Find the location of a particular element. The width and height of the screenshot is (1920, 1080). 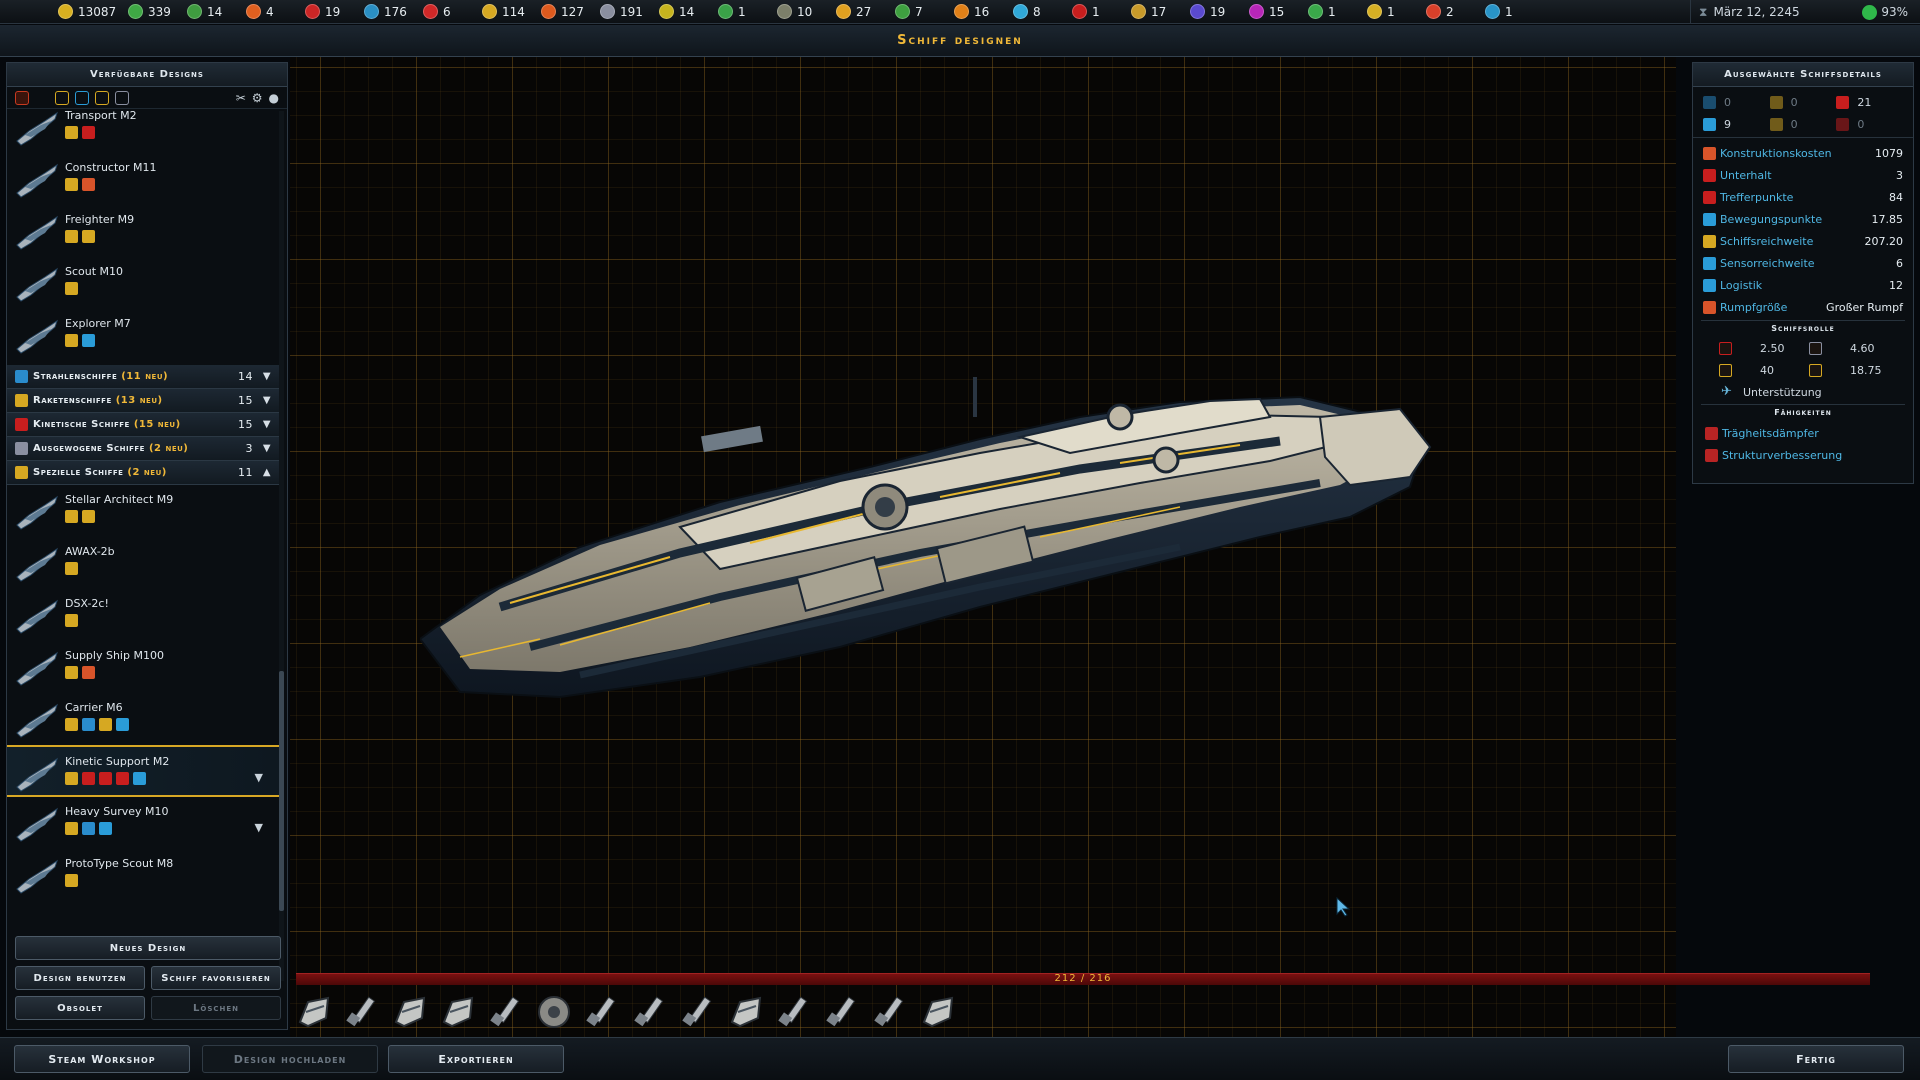

ship-role: ✈ Unterstützung is located at coordinates (1803, 392).